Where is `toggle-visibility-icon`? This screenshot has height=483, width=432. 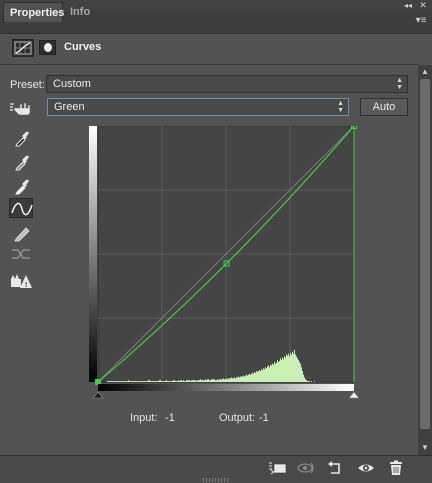 toggle-visibility-icon is located at coordinates (366, 468).